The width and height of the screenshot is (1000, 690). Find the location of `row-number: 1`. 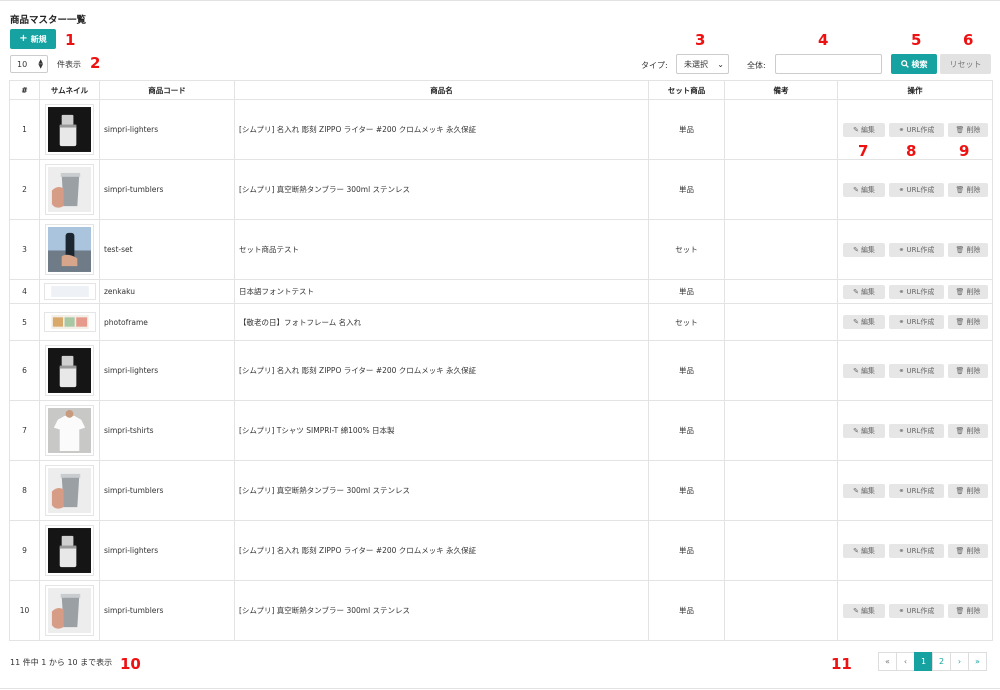

row-number: 1 is located at coordinates (24, 129).